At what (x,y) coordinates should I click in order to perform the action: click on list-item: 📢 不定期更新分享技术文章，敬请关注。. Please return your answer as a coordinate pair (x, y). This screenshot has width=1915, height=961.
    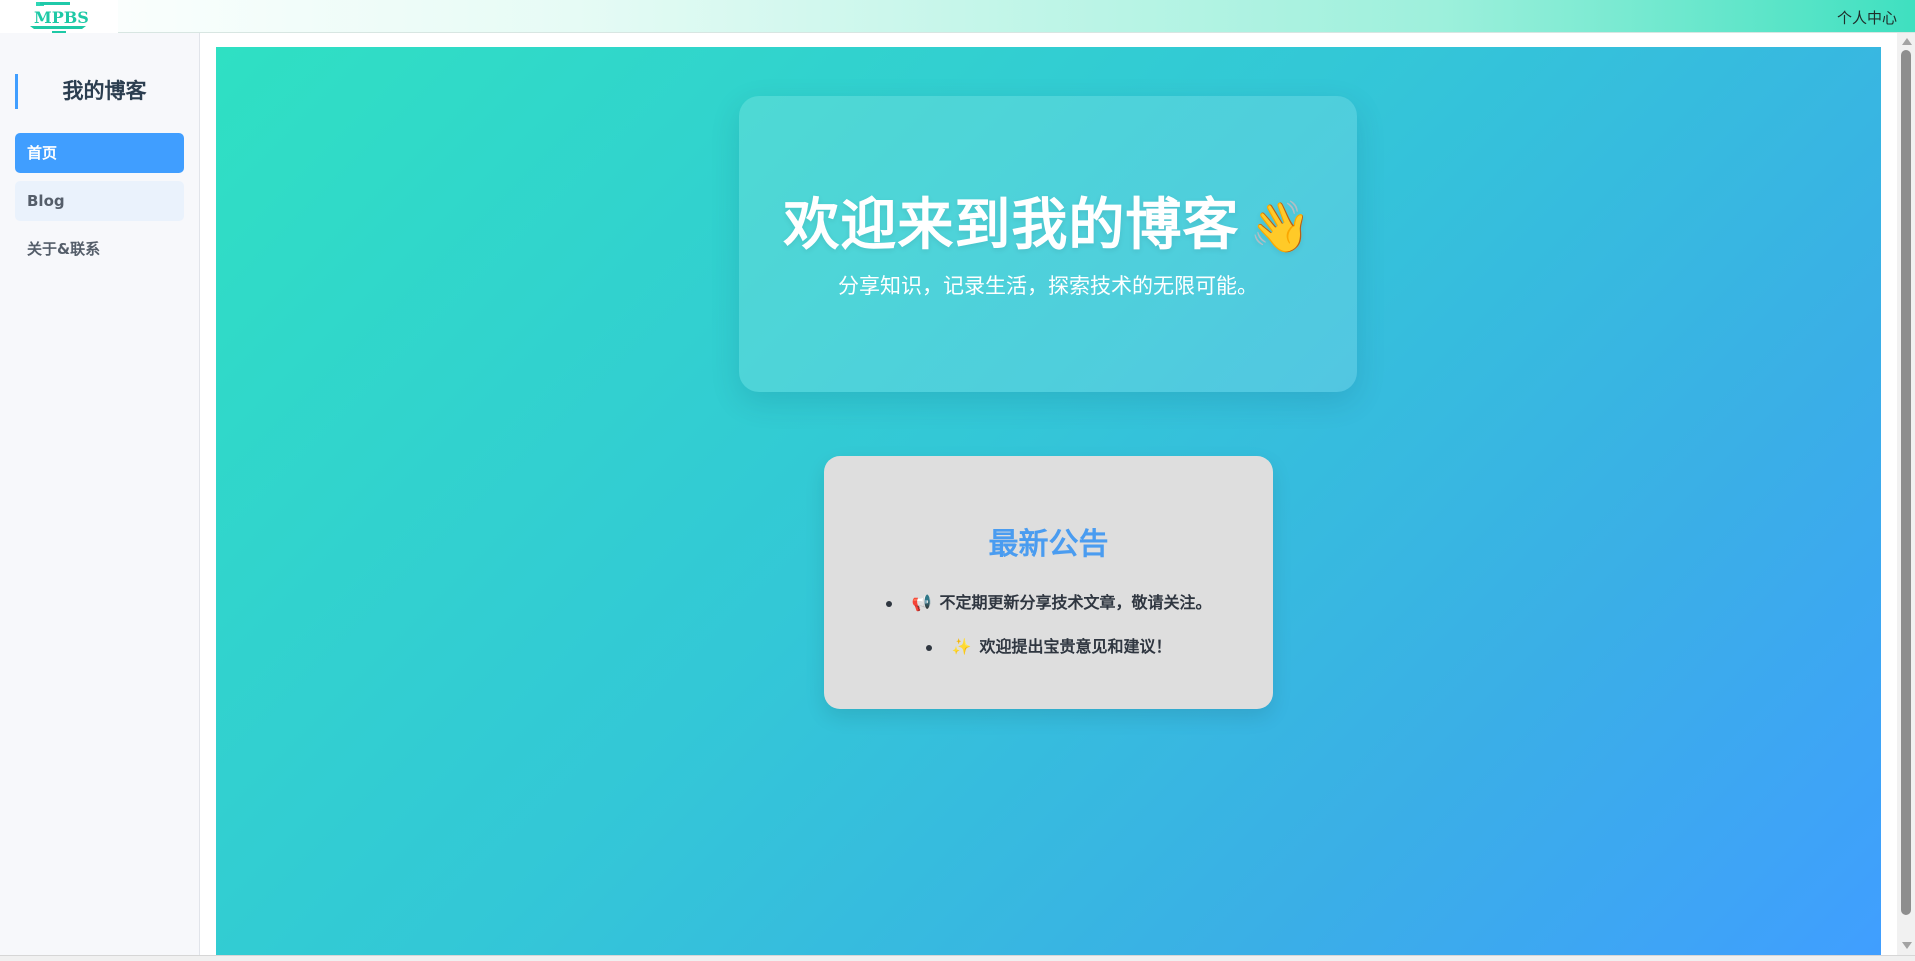
    Looking at the image, I should click on (1048, 614).